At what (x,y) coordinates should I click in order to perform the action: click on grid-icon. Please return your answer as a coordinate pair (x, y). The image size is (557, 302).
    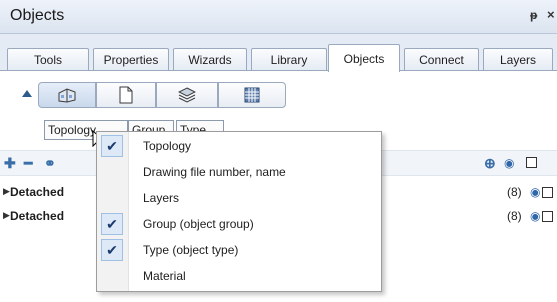
    Looking at the image, I should click on (252, 95).